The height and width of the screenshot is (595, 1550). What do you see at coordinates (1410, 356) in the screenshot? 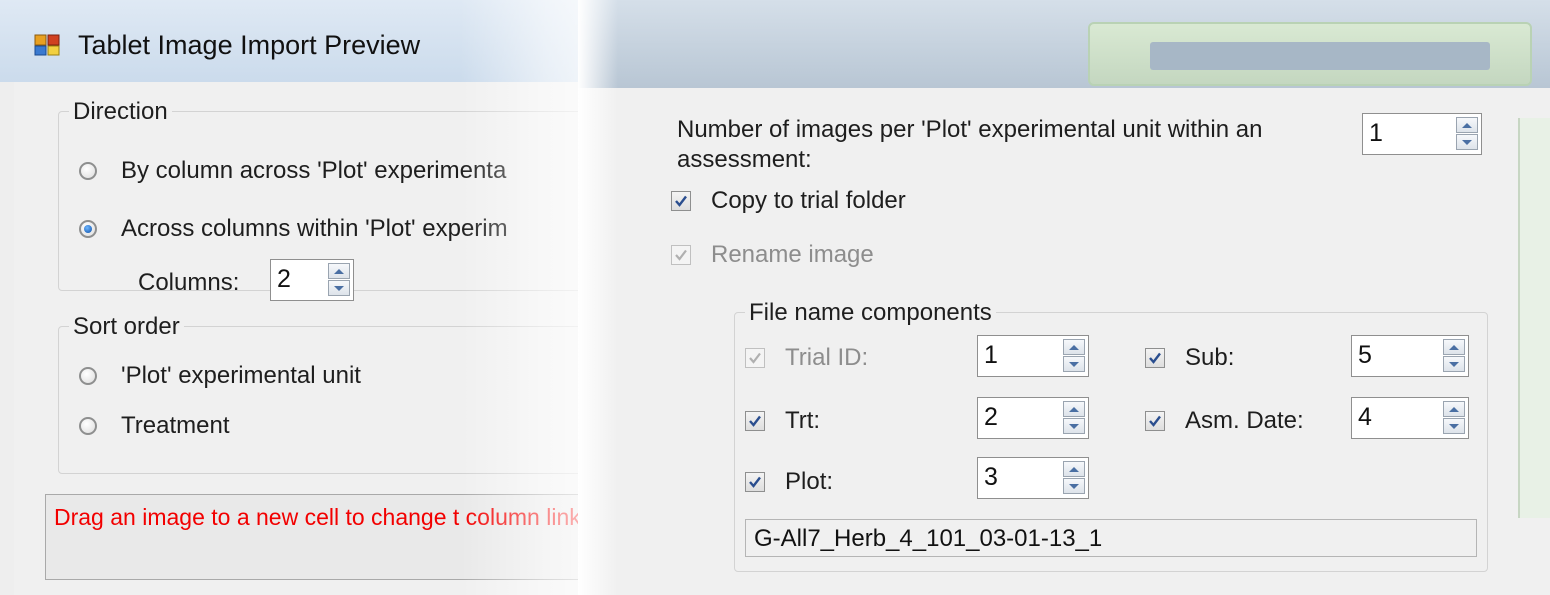
I see `sub-stepper: 5` at bounding box center [1410, 356].